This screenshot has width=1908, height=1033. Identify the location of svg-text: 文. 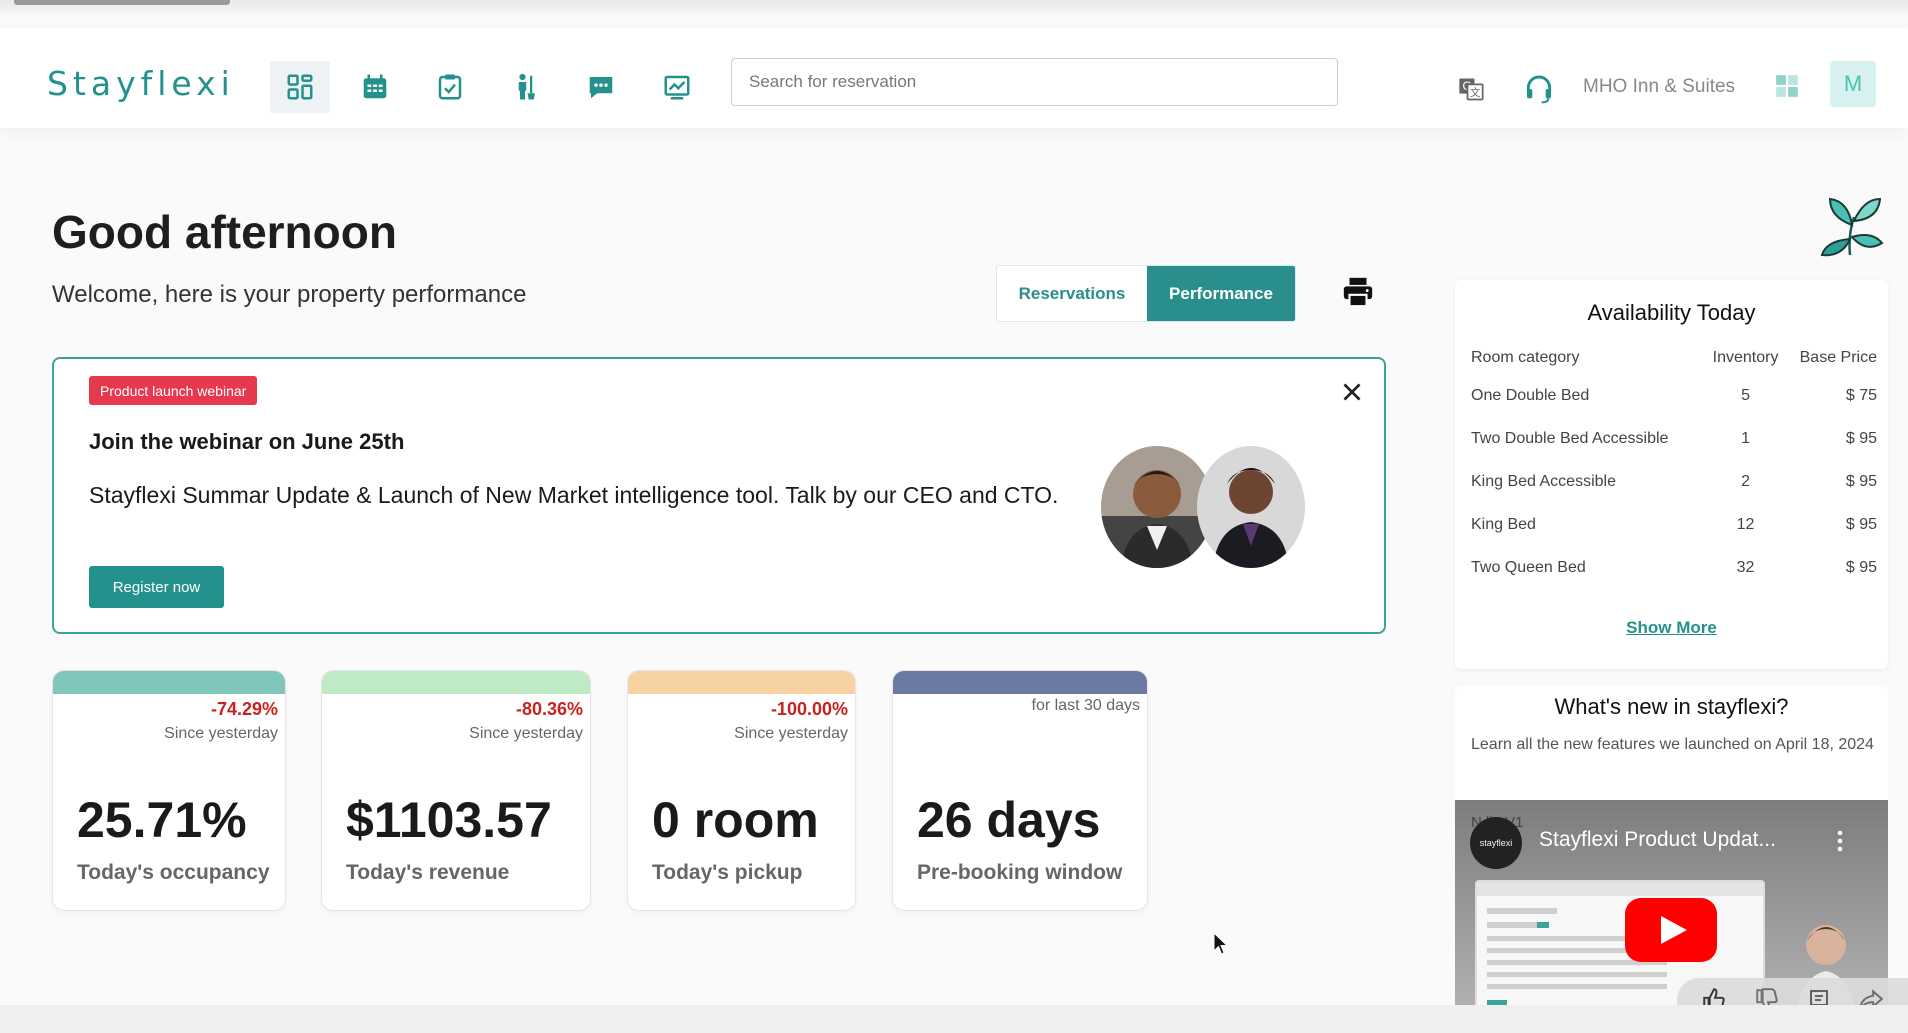
(1475, 92).